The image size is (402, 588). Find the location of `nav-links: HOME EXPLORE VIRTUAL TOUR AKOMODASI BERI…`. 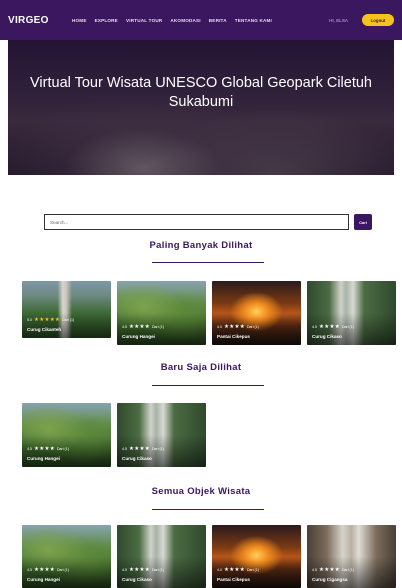

nav-links: HOME EXPLORE VIRTUAL TOUR AKOMODASI BERI… is located at coordinates (200, 20).